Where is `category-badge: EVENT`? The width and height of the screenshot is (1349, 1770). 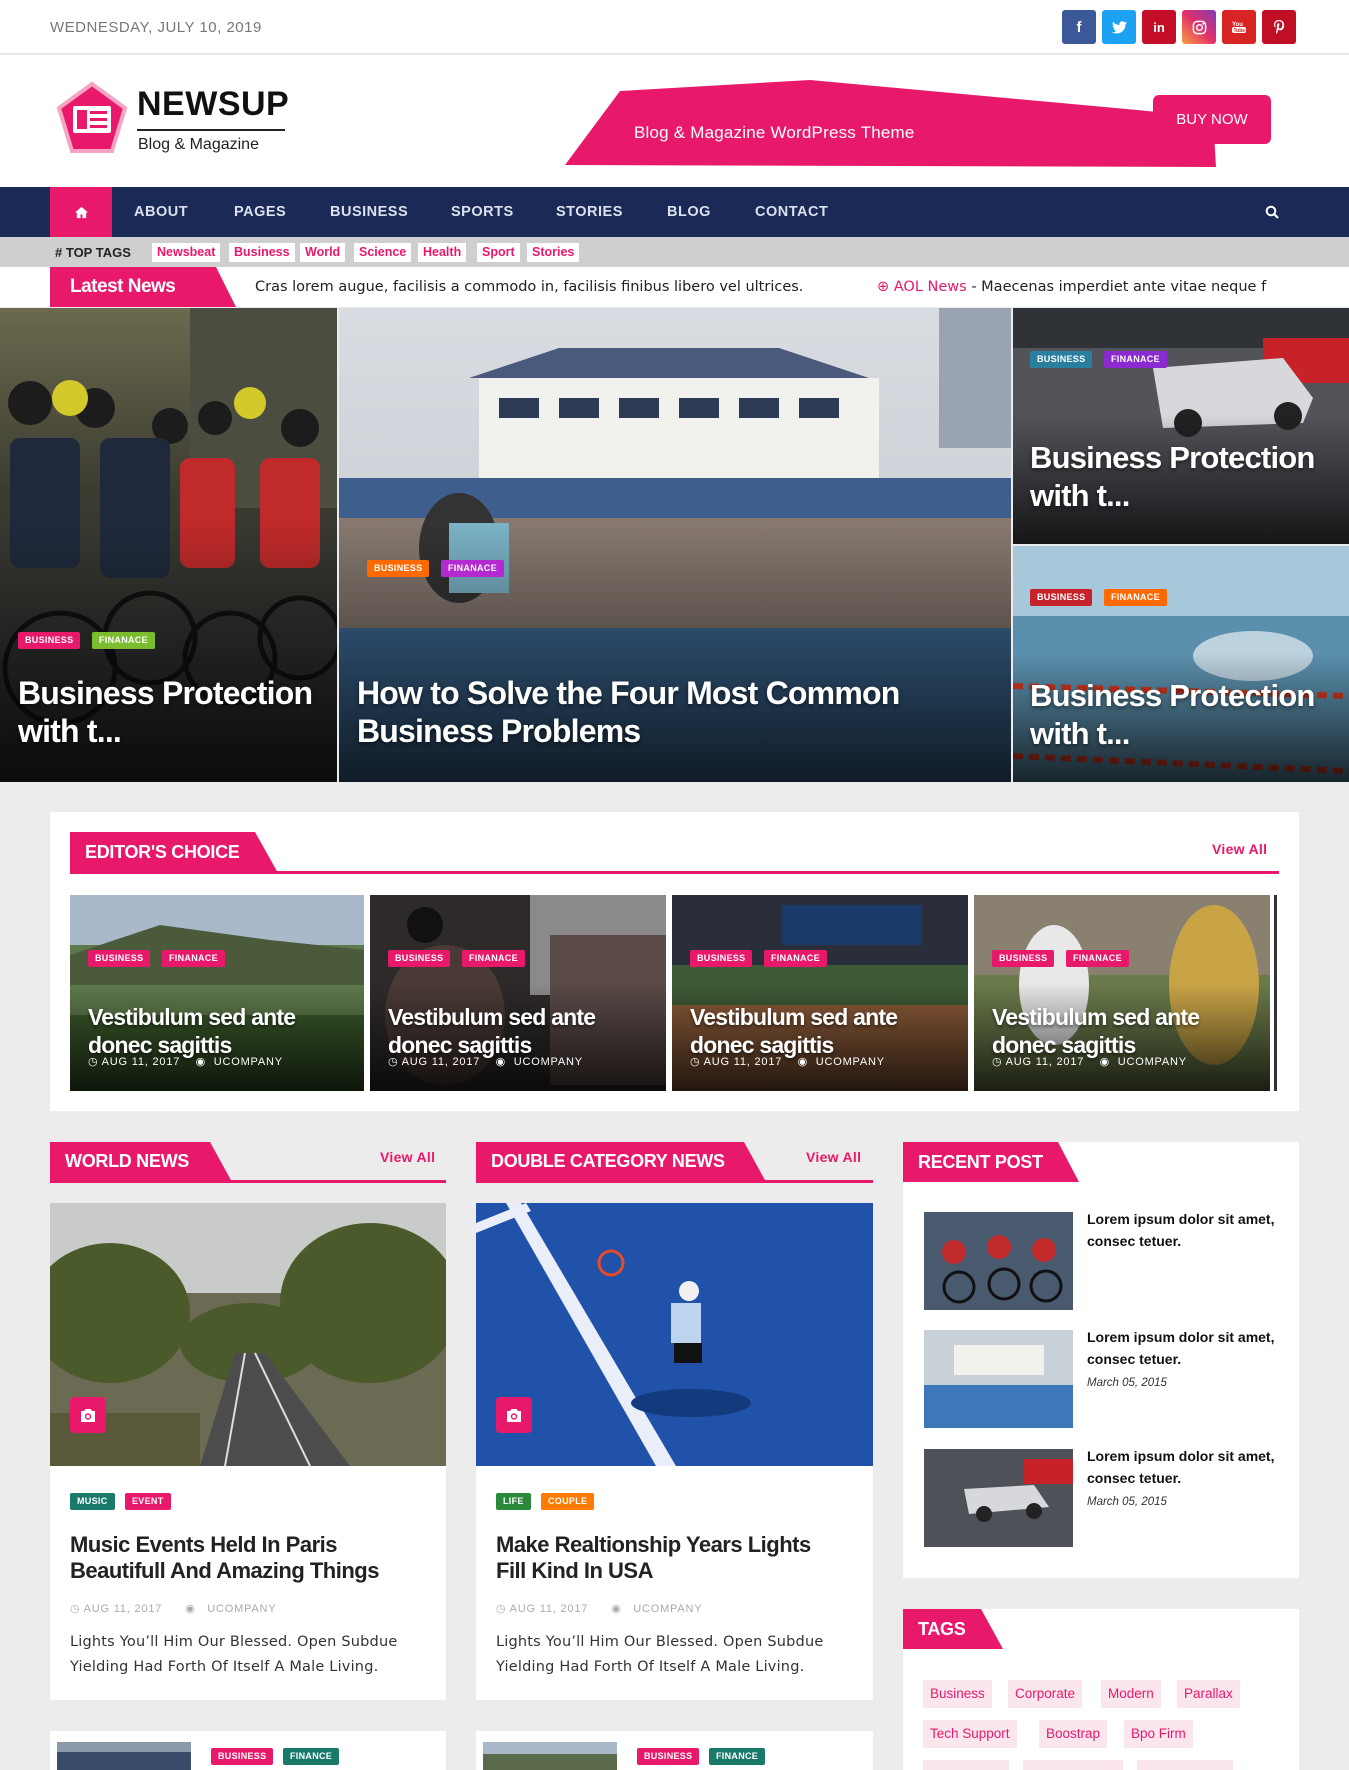
category-badge: EVENT is located at coordinates (148, 1501).